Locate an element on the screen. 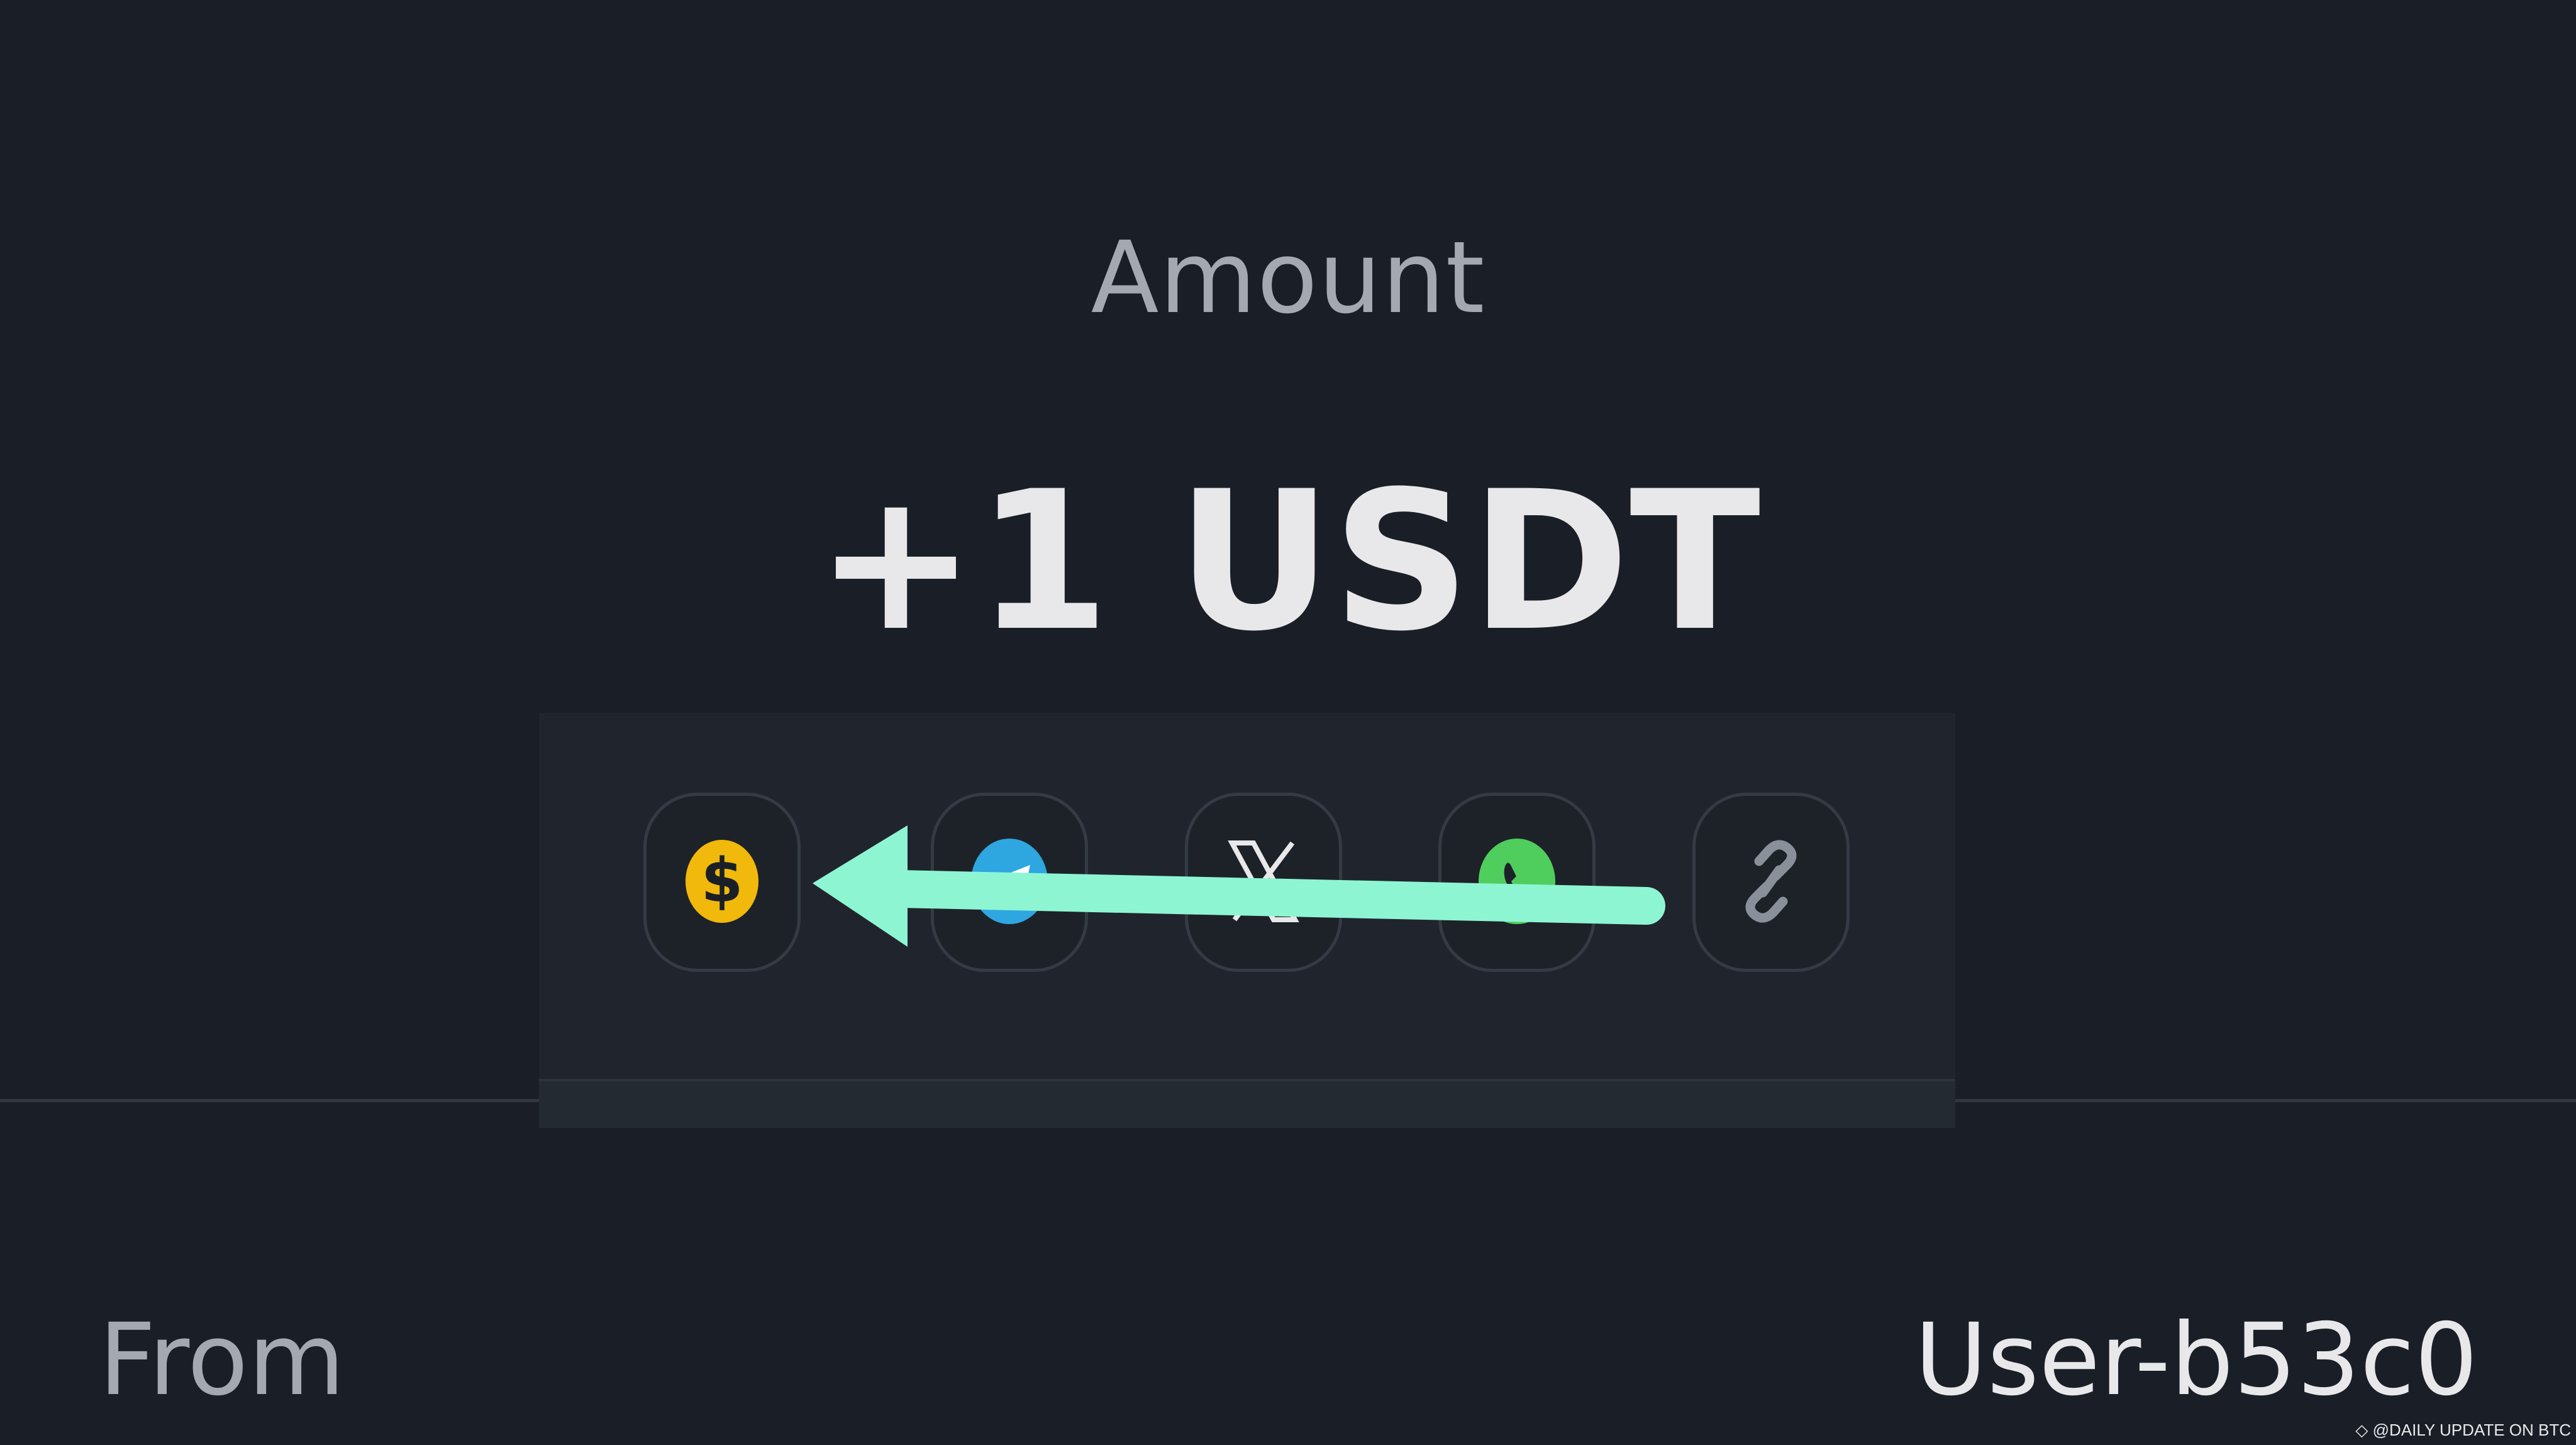 This screenshot has width=2576, height=1445. from-value: User-b53c0 is located at coordinates (2196, 1360).